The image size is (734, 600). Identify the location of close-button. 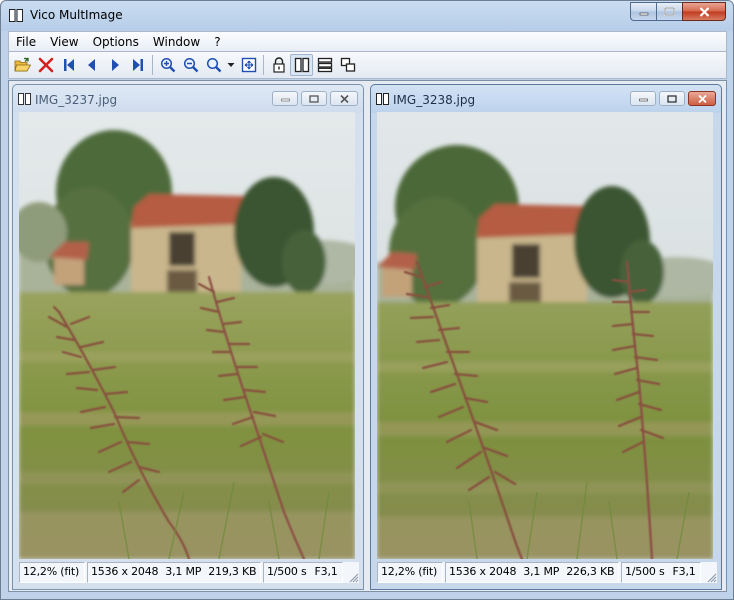
(704, 11).